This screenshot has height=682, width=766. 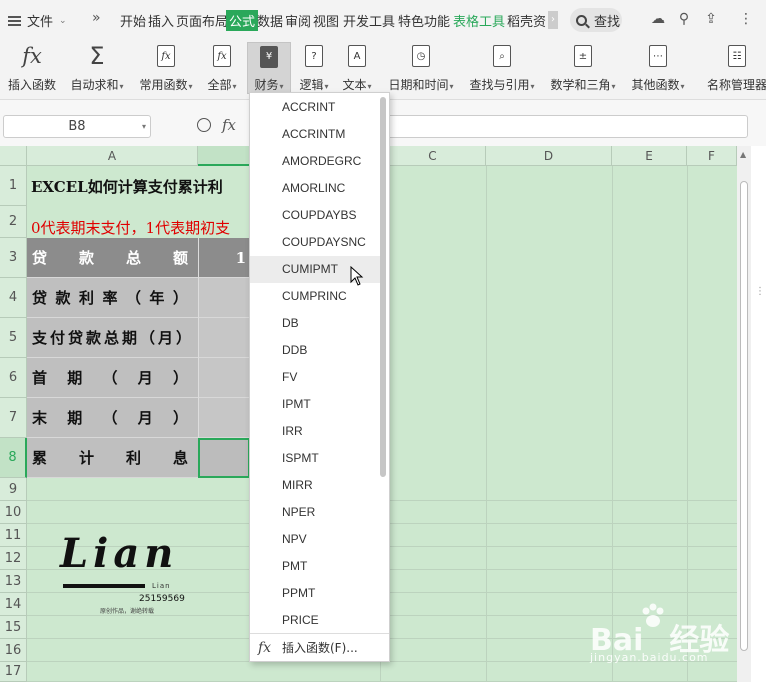 I want to click on row-header: 4, so click(x=13, y=298).